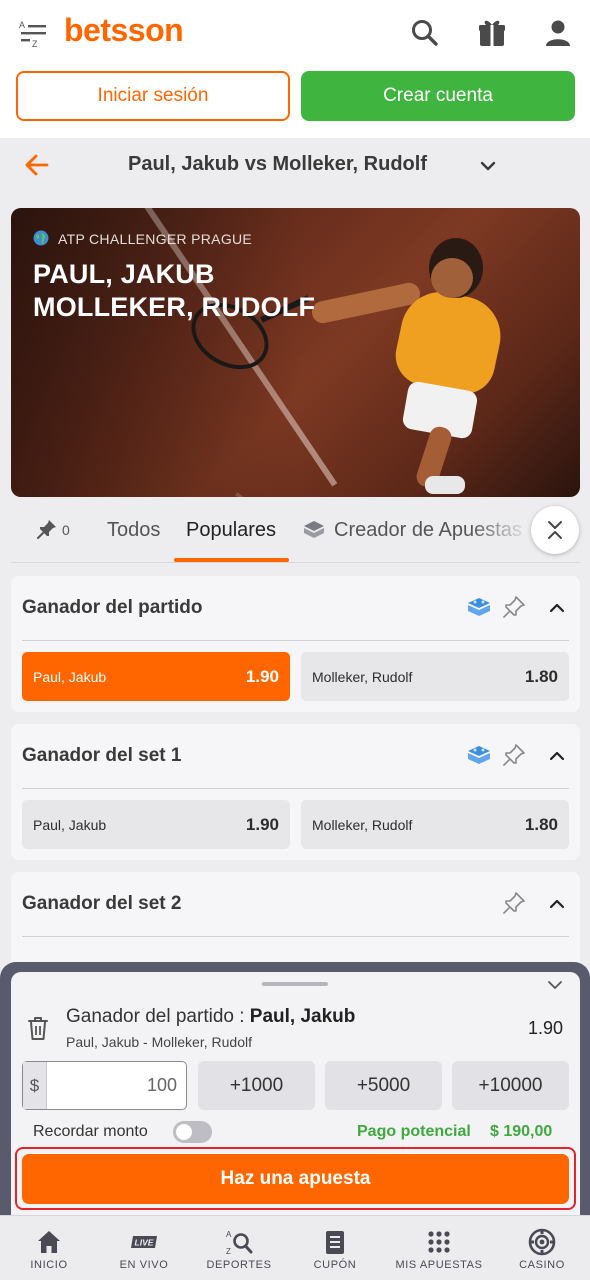  I want to click on nav-en-vivo: LIVE EN VIVO, so click(144, 1248).